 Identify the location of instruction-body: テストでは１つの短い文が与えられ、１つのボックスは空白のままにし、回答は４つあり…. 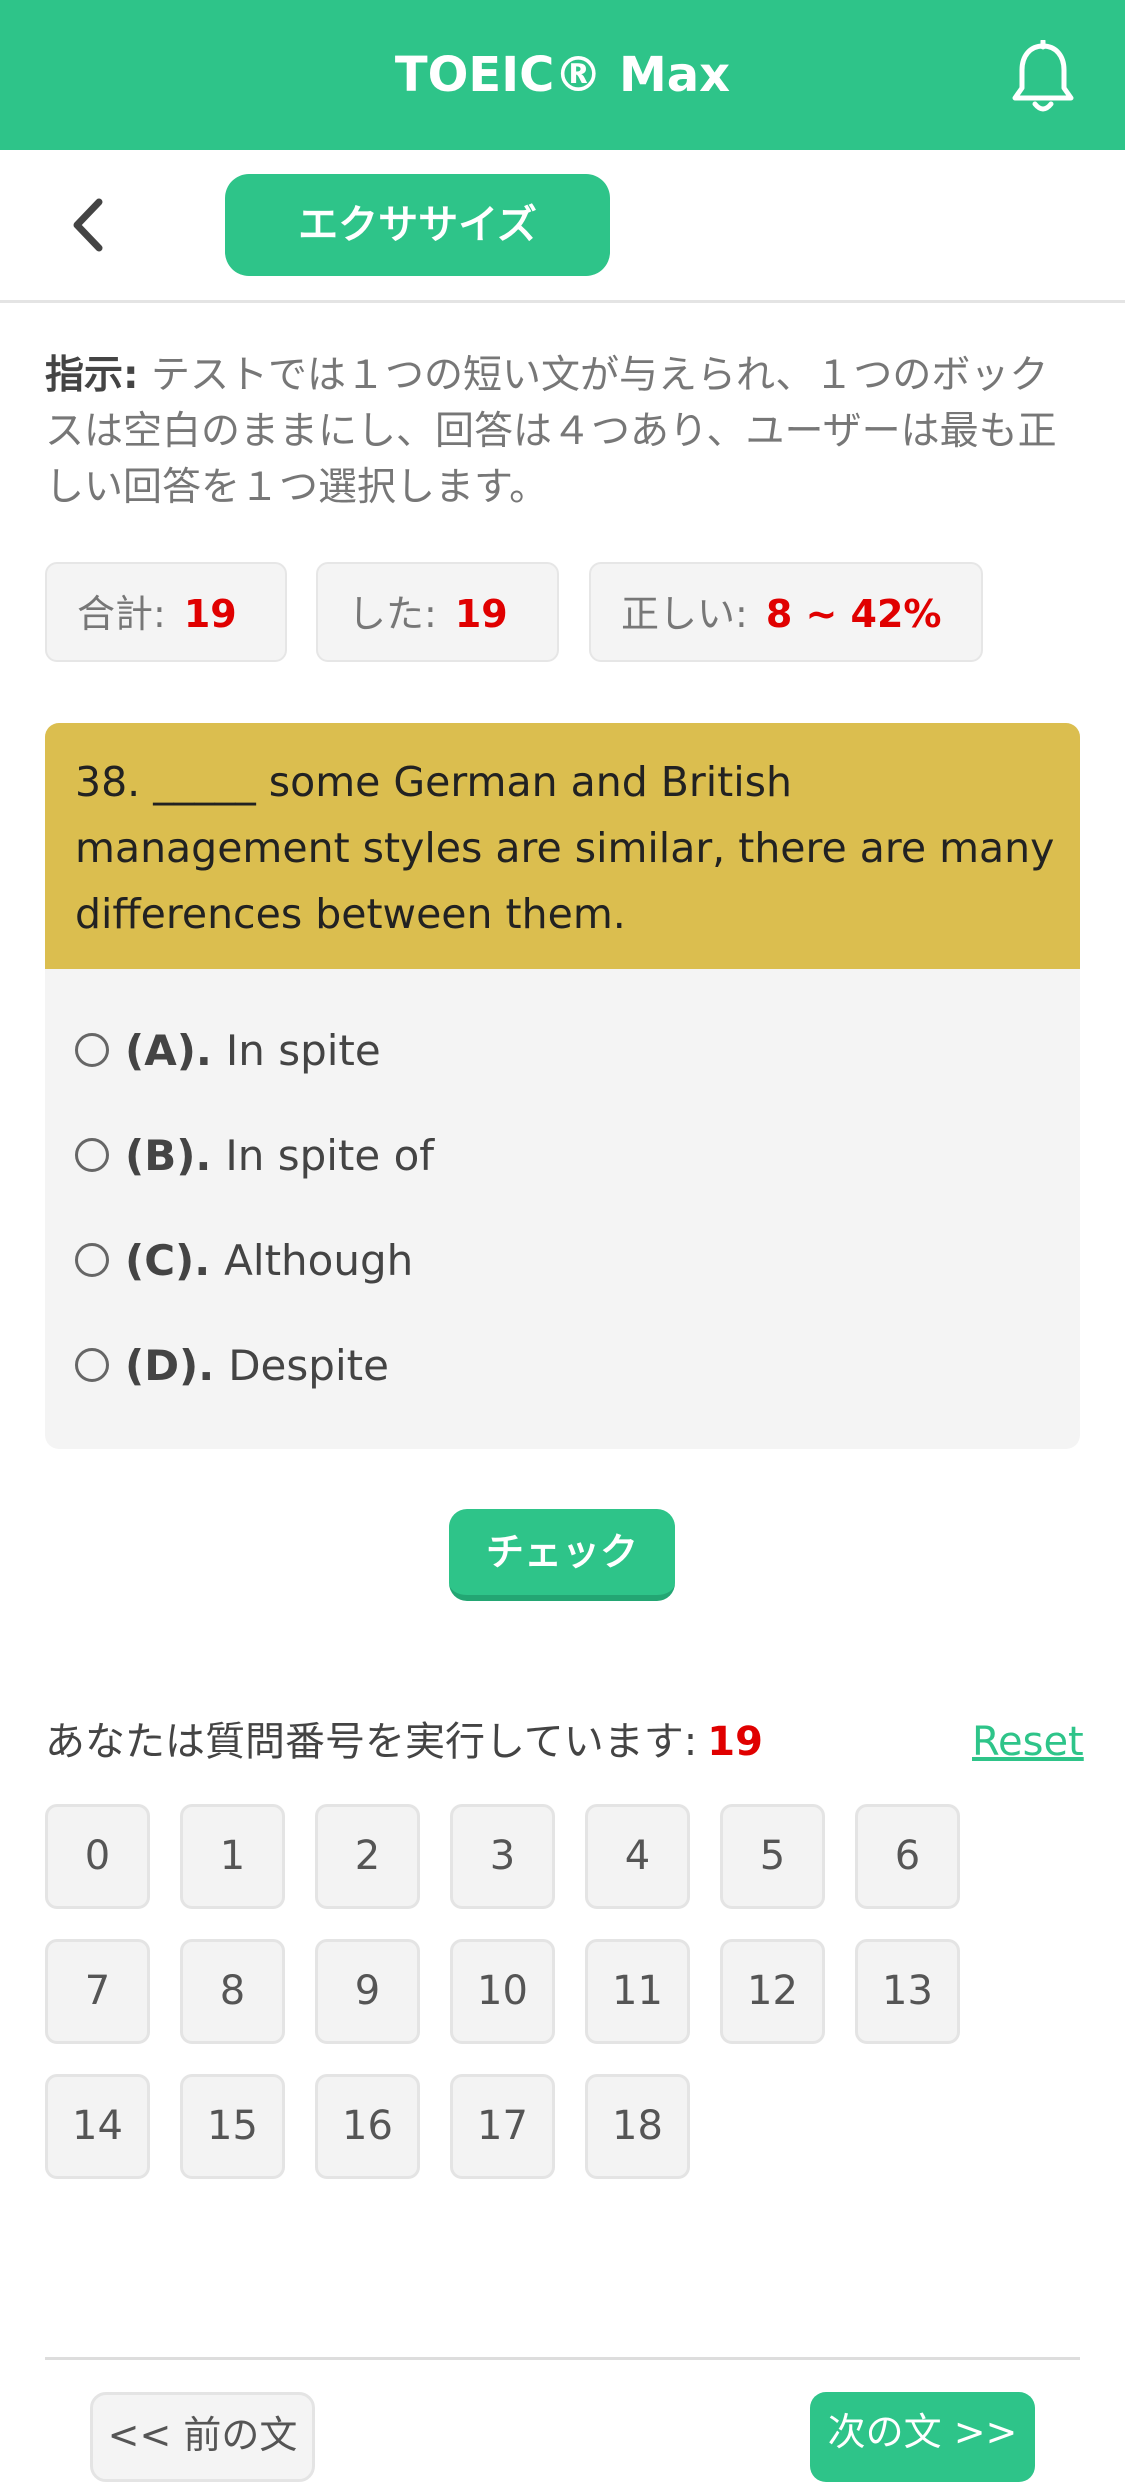
(551, 431).